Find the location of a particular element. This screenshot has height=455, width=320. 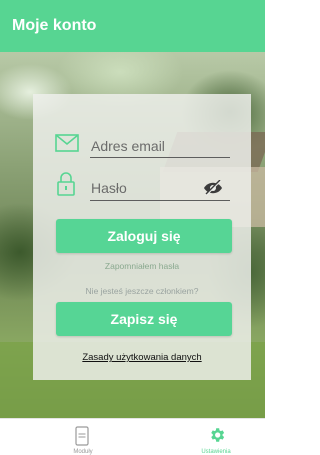

nav-item-settings: Ustawienia is located at coordinates (216, 437).